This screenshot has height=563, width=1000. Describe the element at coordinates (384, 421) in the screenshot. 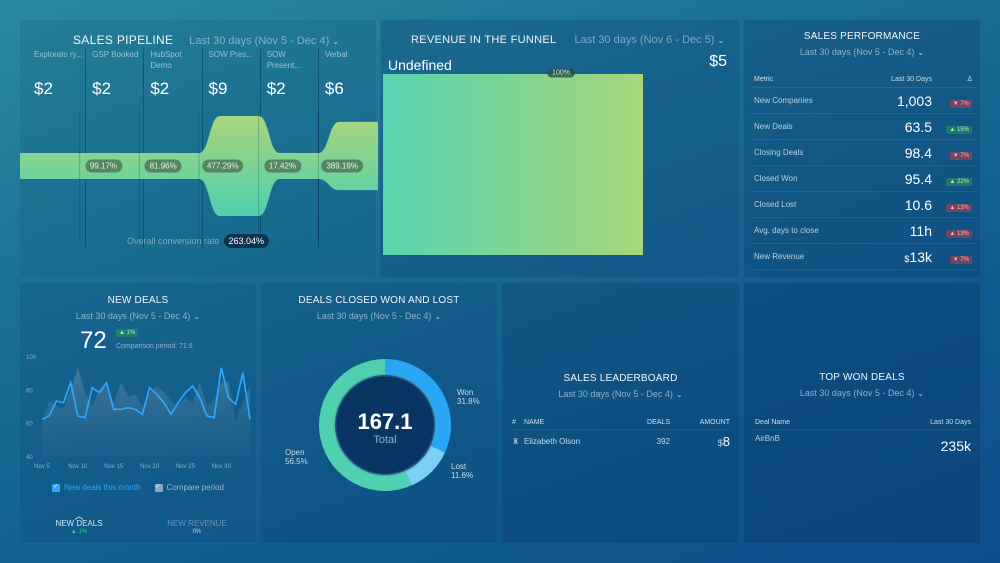

I see `donut-total-value: 167.1` at that location.